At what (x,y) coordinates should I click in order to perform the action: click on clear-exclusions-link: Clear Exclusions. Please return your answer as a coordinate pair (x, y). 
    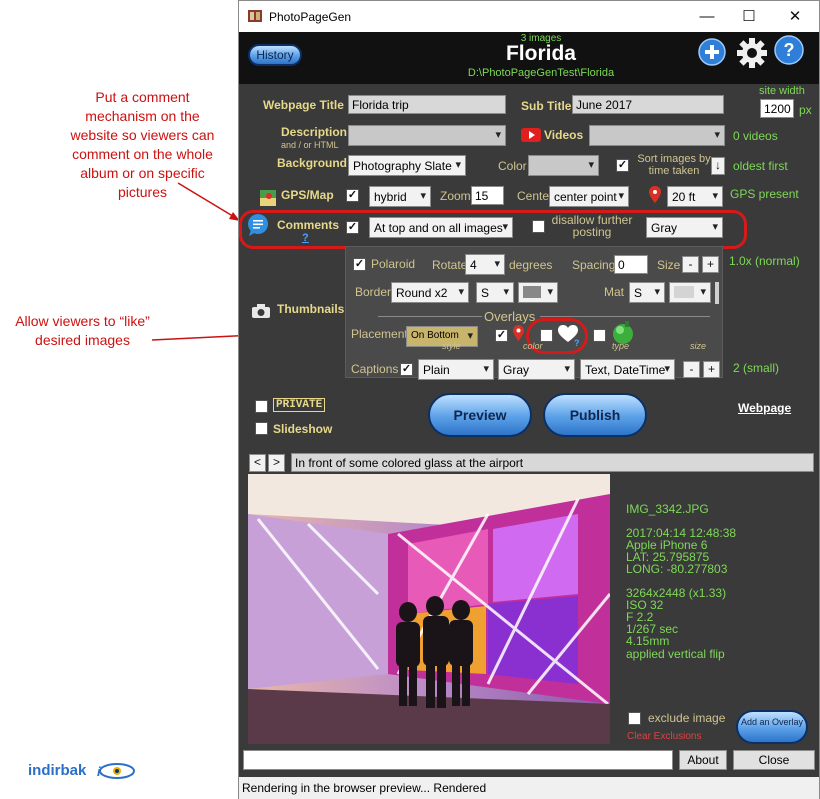
    Looking at the image, I should click on (664, 736).